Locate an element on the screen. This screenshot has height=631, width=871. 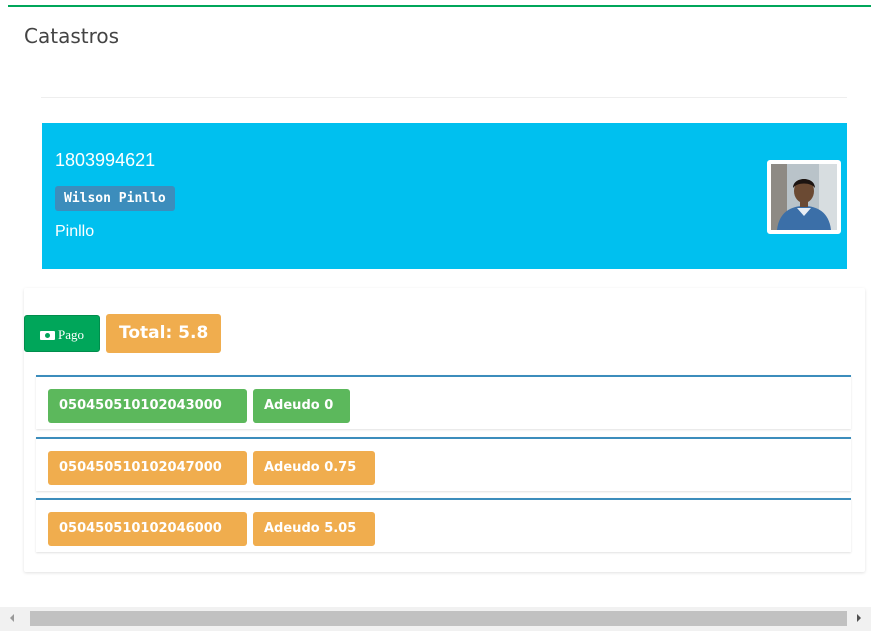
catastro-row: 050450510102043000 Adeudo 0 is located at coordinates (443, 402).